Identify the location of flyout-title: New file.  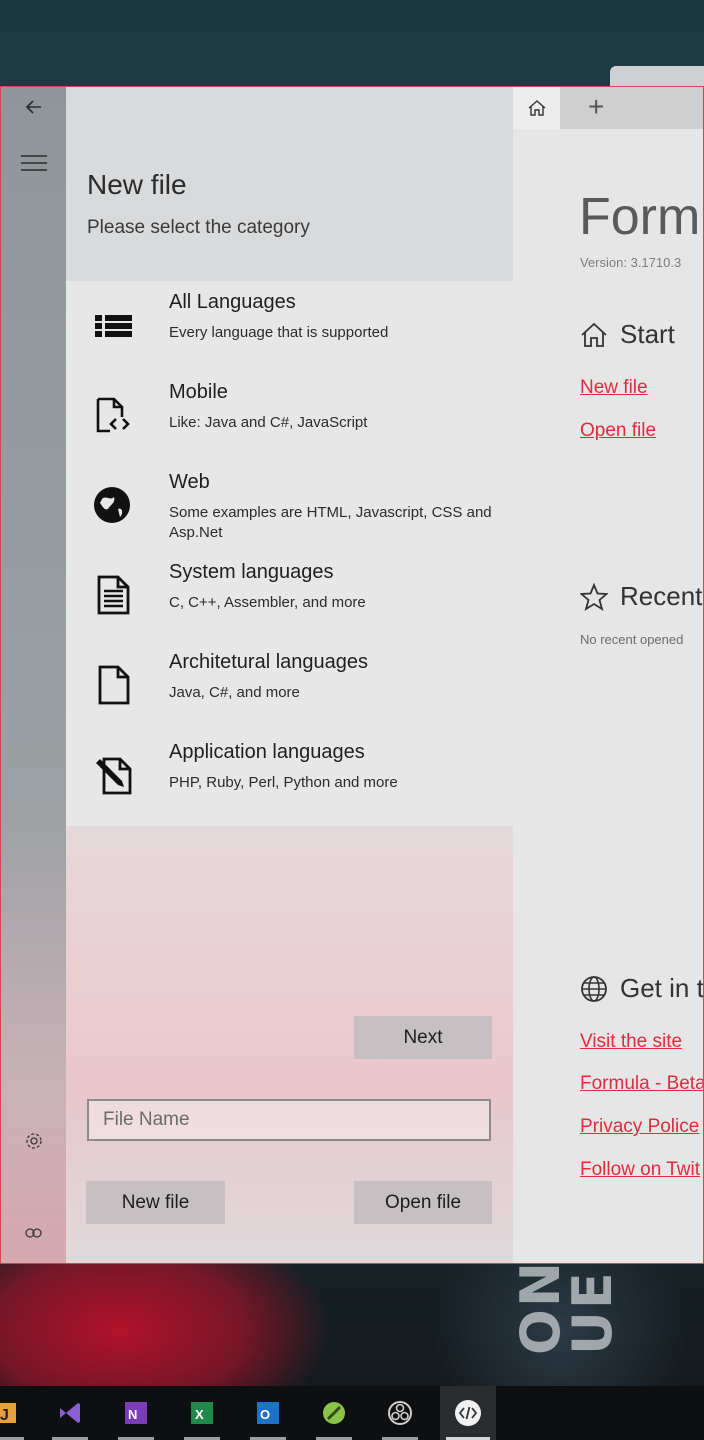
(137, 184).